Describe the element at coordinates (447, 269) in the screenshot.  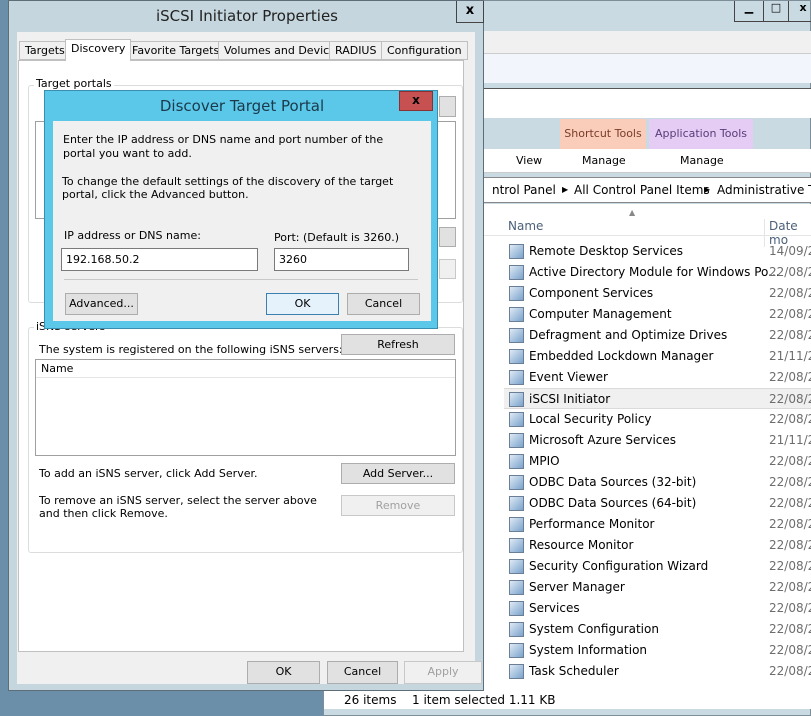
I see `refresh-portal-button` at that location.